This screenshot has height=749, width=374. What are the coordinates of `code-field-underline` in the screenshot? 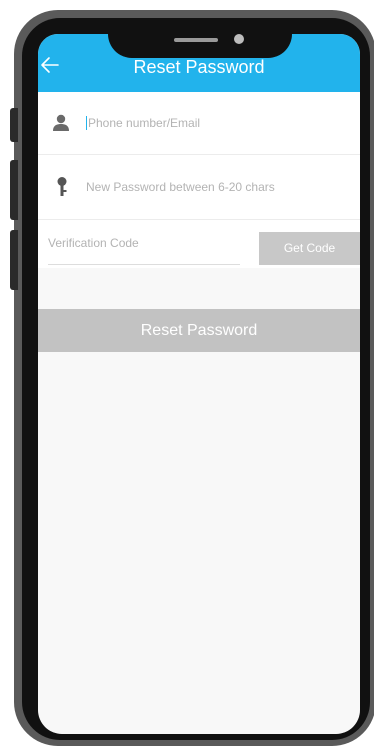 It's located at (144, 264).